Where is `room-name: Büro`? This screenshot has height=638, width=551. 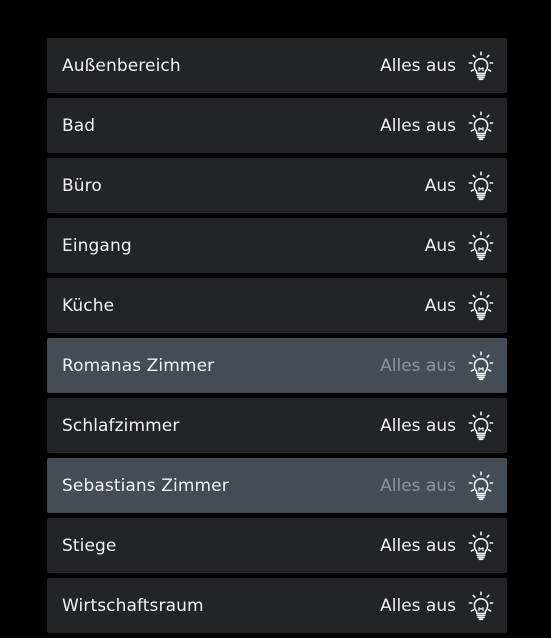
room-name: Büro is located at coordinates (82, 185).